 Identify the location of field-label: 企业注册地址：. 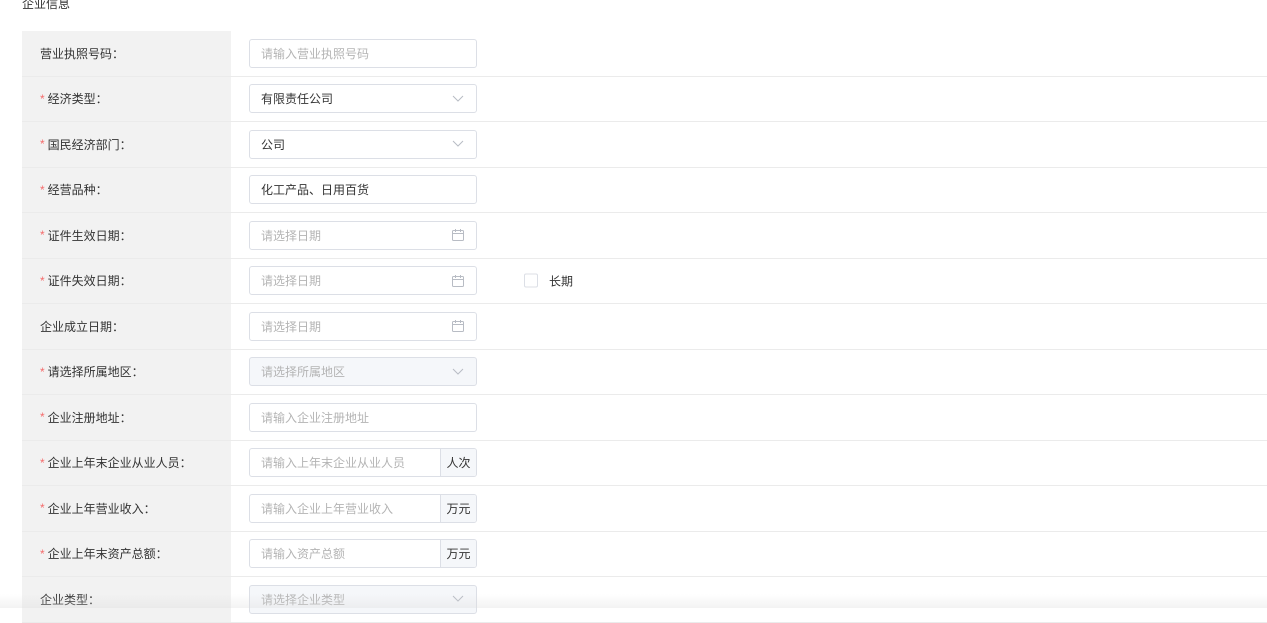
(90, 417).